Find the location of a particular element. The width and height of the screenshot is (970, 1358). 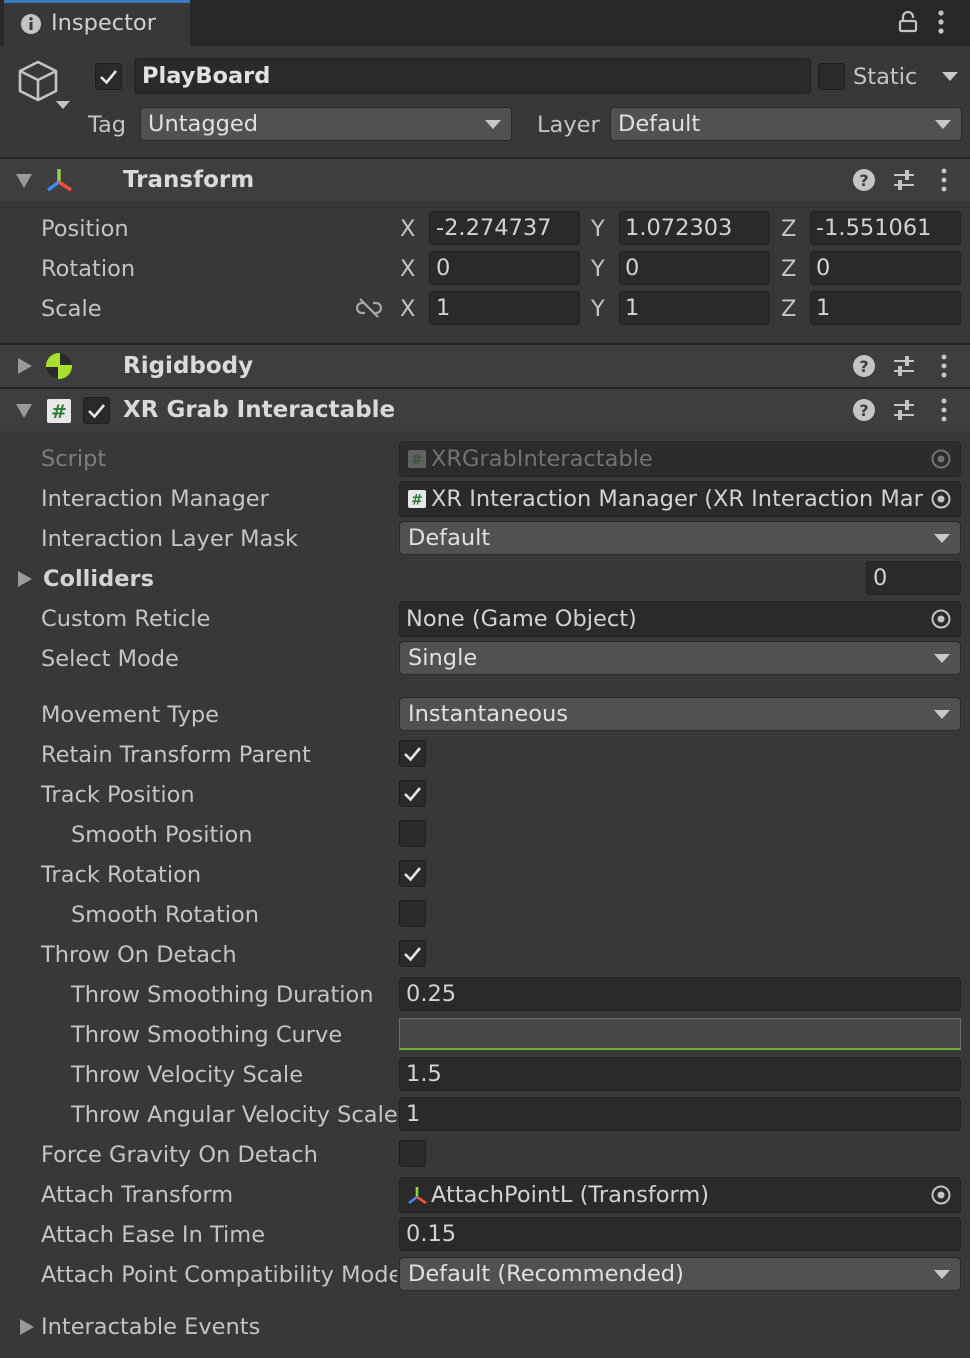

throw-on-detach-label: Throw On Detach is located at coordinates (139, 955).